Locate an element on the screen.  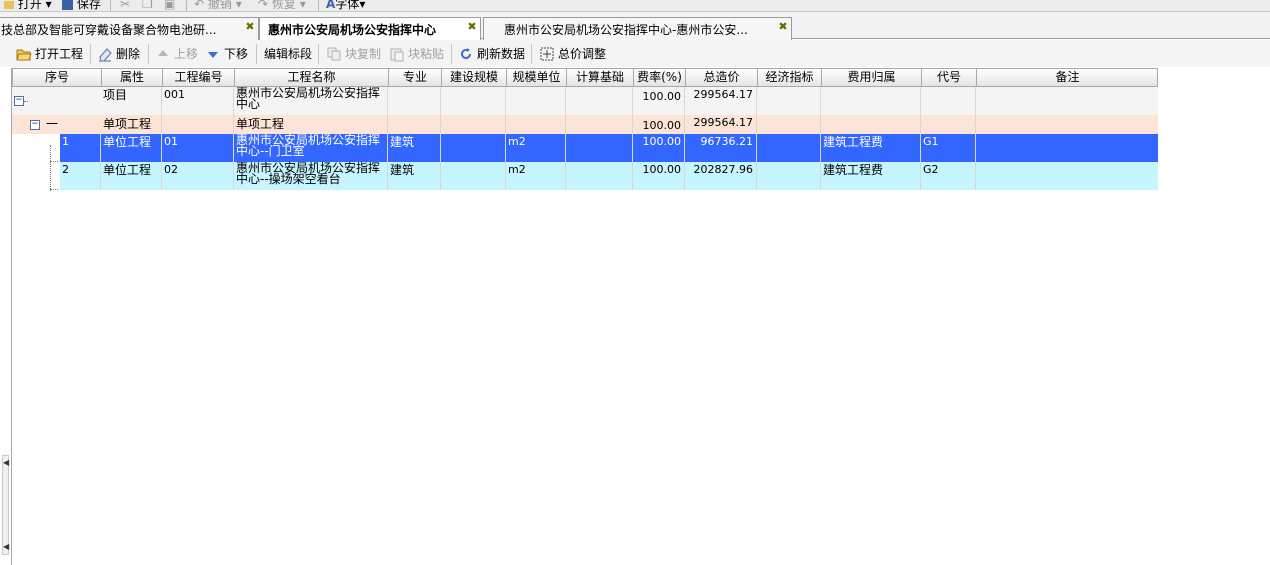
redo-button: ↷ 恢复 ▾ is located at coordinates (282, 5).